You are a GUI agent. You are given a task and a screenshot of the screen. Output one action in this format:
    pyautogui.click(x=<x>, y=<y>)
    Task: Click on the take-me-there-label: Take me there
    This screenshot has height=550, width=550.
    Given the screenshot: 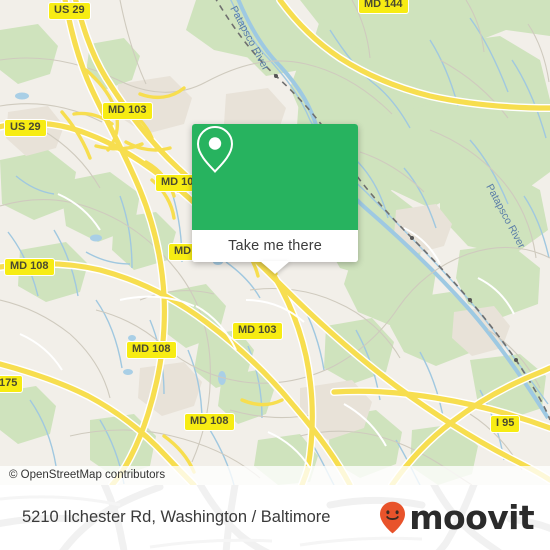 What is the action you would take?
    pyautogui.click(x=275, y=246)
    